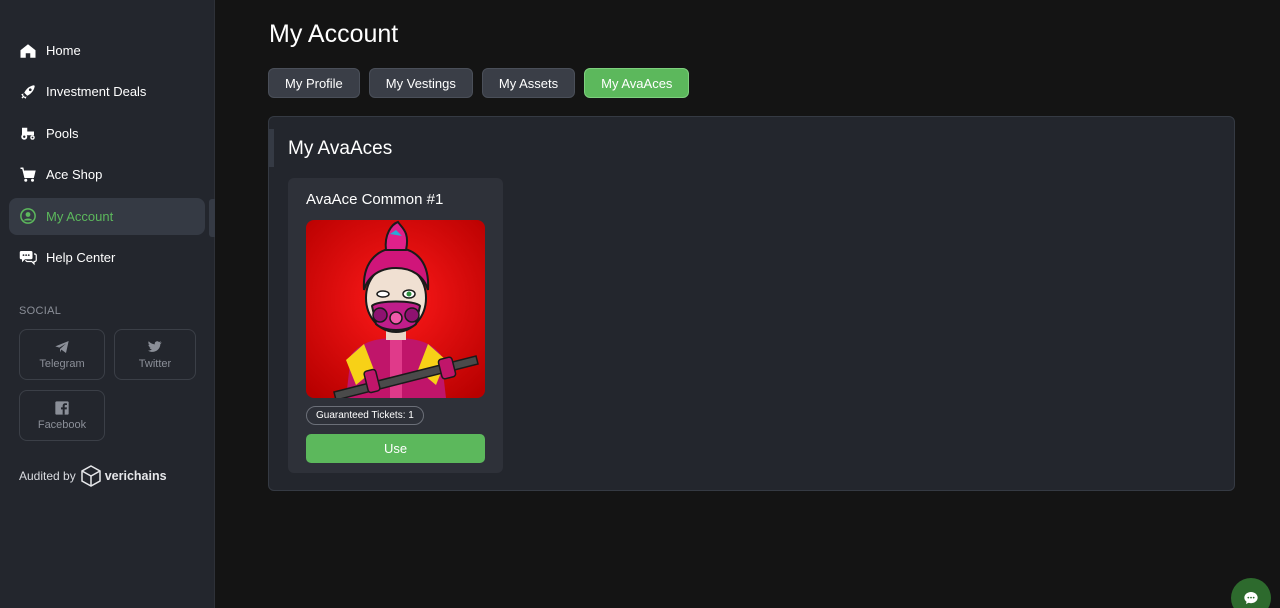 The width and height of the screenshot is (1280, 608). Describe the element at coordinates (155, 346) in the screenshot. I see `twitter-icon` at that location.